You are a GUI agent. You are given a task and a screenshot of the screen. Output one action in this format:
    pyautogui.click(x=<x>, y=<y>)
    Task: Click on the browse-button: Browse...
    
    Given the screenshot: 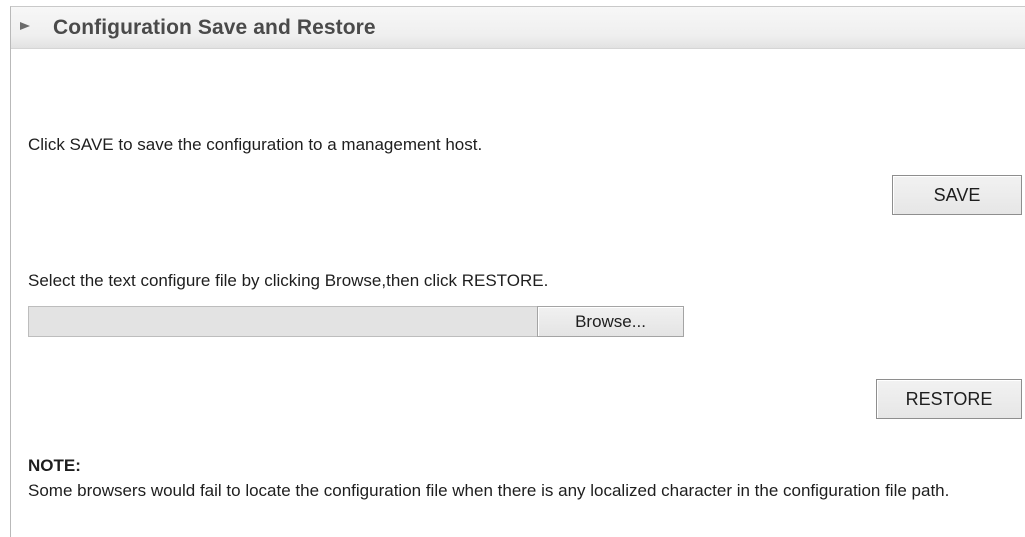 What is the action you would take?
    pyautogui.click(x=610, y=321)
    